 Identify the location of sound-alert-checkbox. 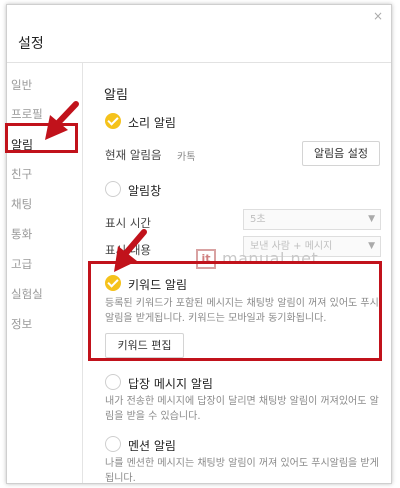
(113, 121).